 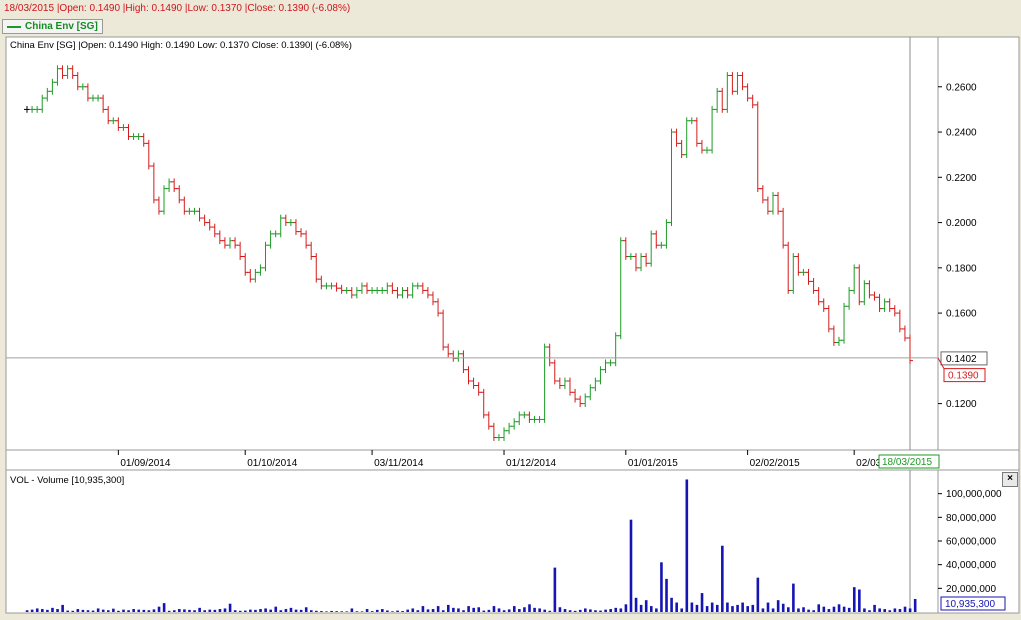 What do you see at coordinates (775, 463) in the screenshot?
I see `date-tick-label: 02/02/2015` at bounding box center [775, 463].